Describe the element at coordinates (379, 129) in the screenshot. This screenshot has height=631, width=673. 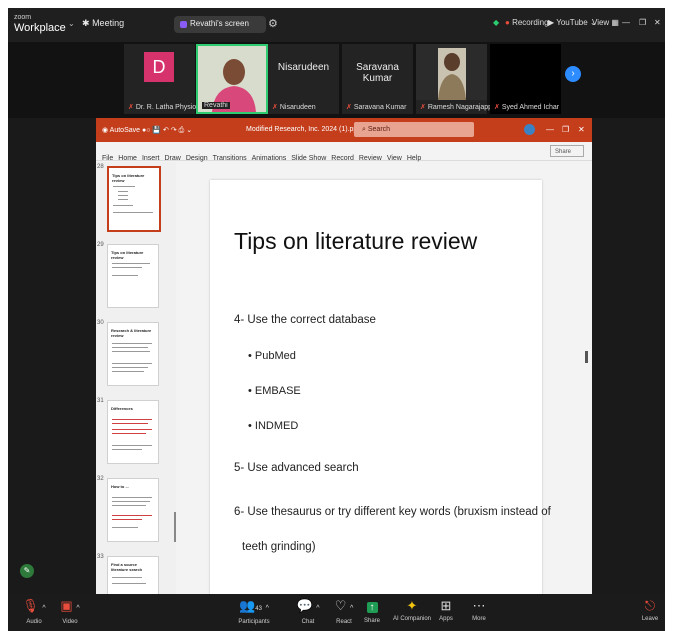
I see `search-label: Search` at that location.